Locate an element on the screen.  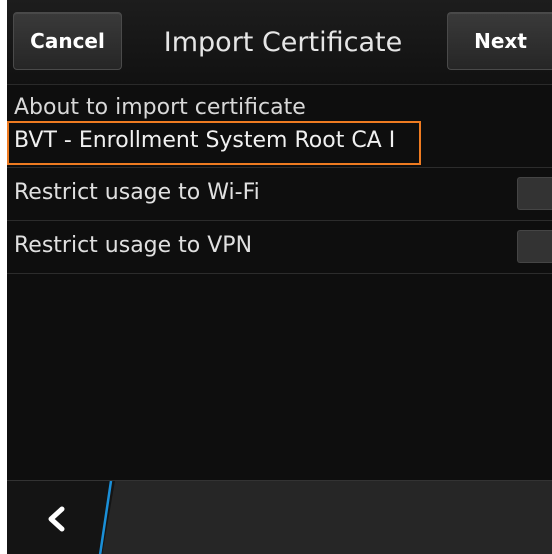
back-button is located at coordinates (57, 519).